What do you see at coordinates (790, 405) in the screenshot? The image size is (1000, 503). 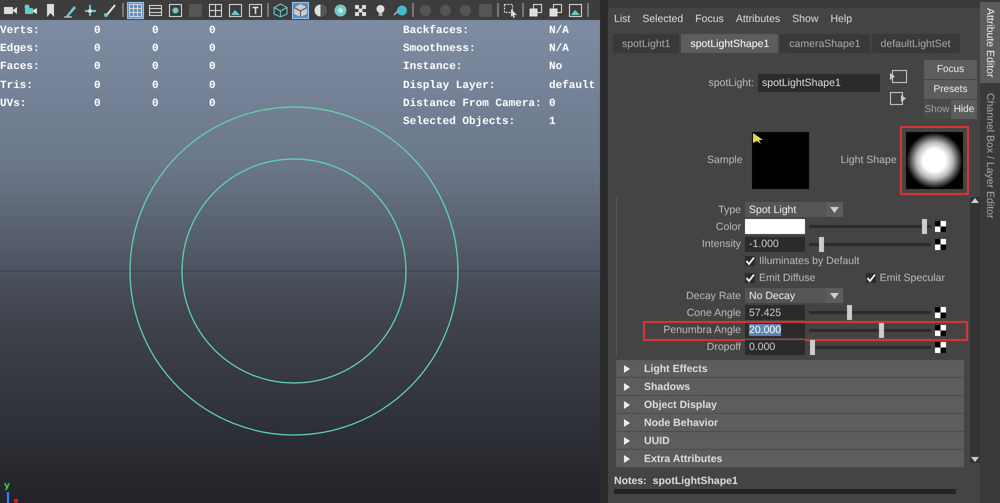 I see `section-header: Object Display` at bounding box center [790, 405].